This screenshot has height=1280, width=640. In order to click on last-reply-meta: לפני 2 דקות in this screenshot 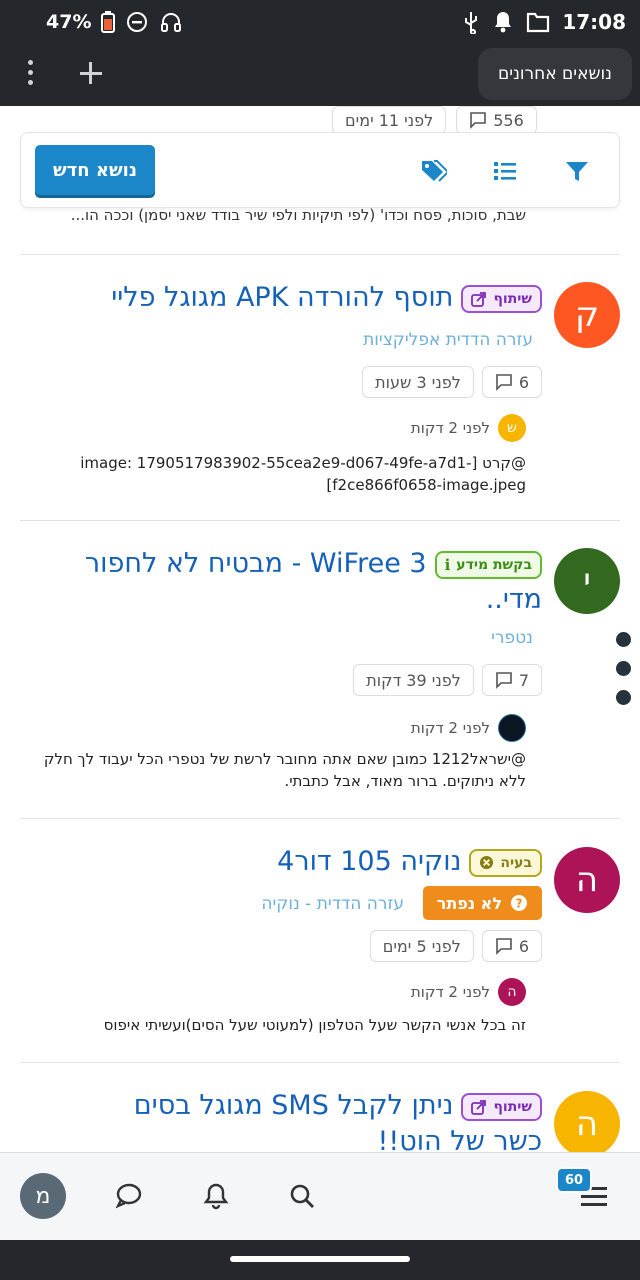, I will do `click(468, 728)`.